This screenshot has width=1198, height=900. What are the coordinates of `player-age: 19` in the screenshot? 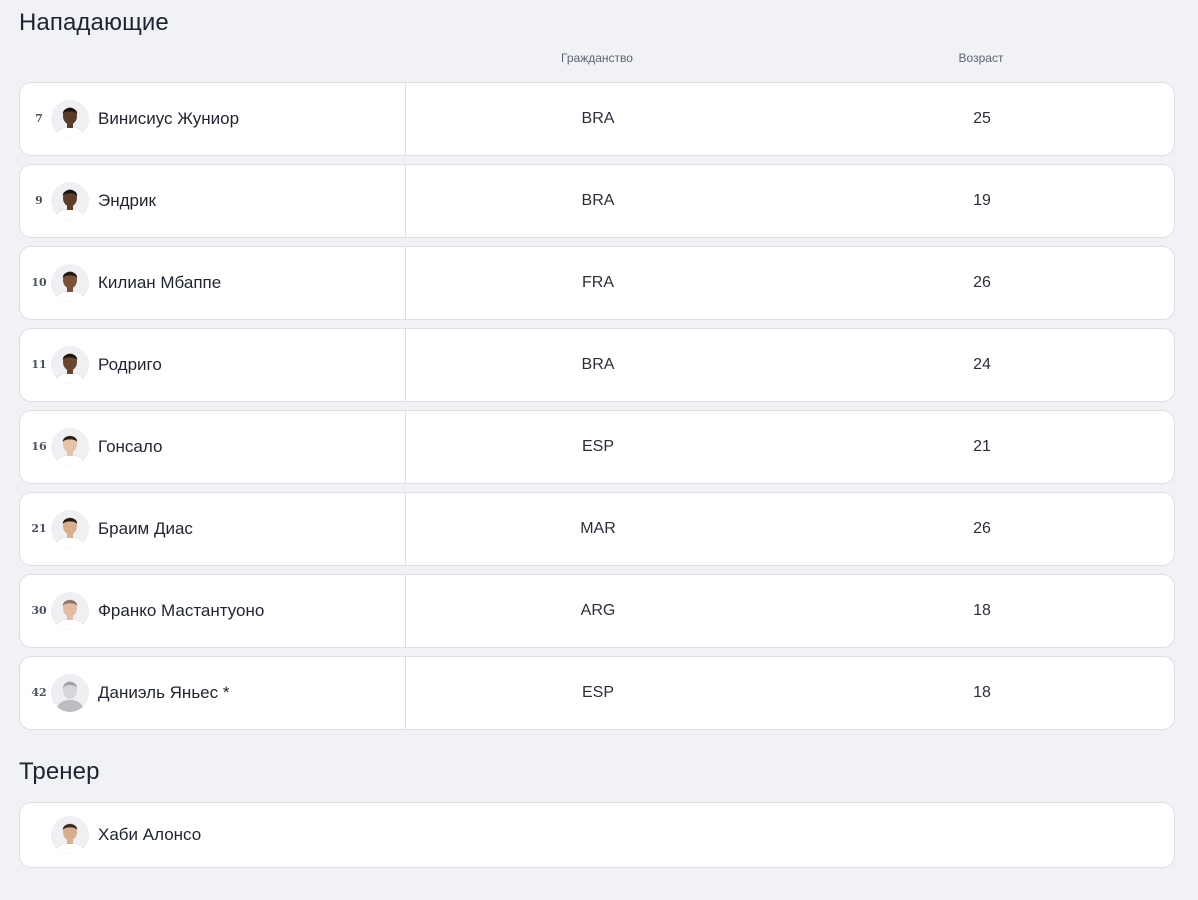 It's located at (982, 200).